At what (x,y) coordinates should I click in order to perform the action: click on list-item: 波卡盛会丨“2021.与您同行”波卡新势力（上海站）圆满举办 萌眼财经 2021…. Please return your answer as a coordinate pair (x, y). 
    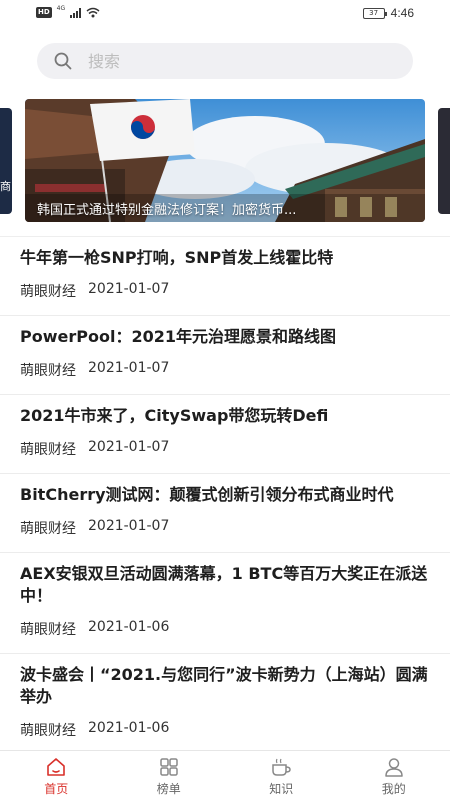
    Looking at the image, I should click on (225, 702).